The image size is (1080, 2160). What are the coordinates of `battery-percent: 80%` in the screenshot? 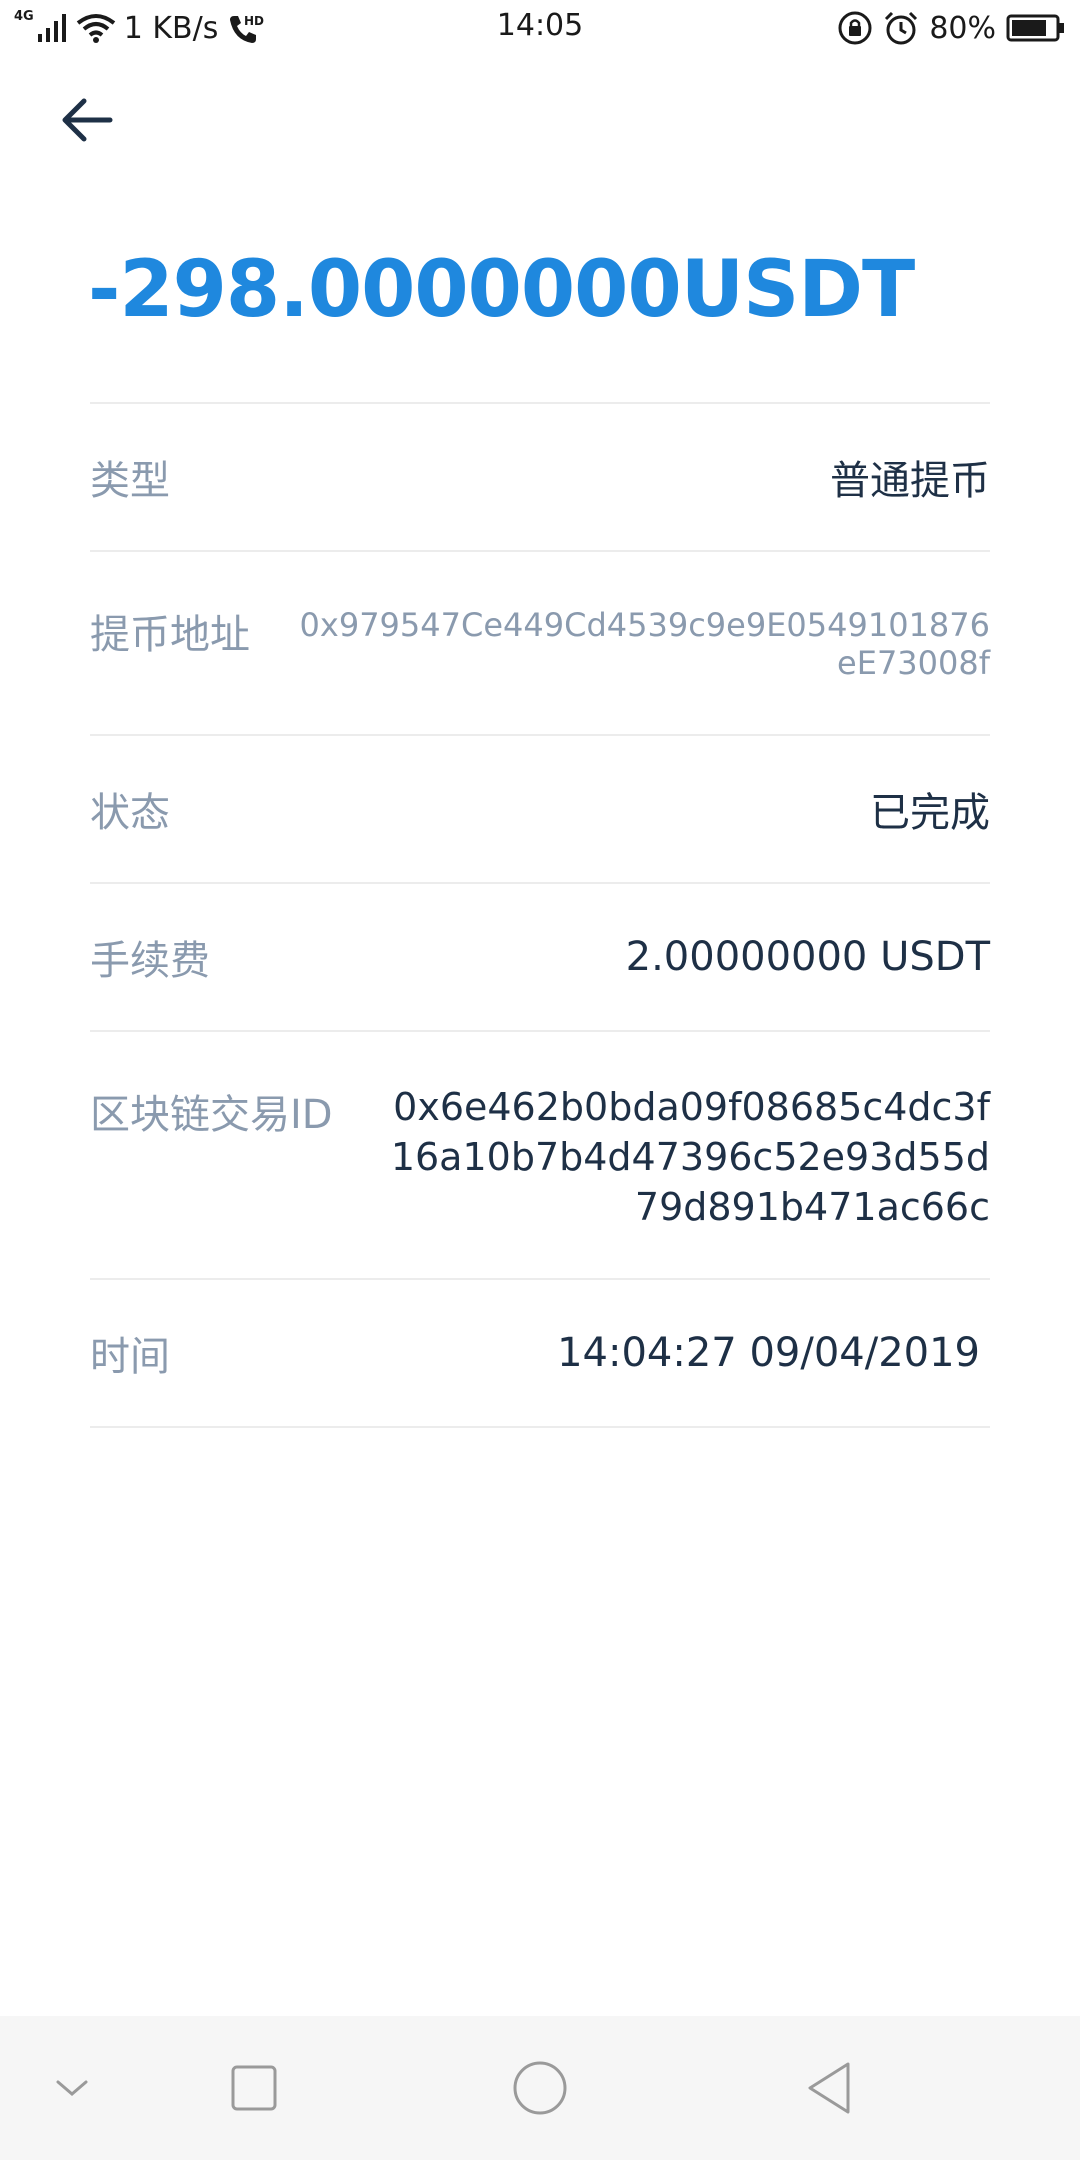 It's located at (962, 28).